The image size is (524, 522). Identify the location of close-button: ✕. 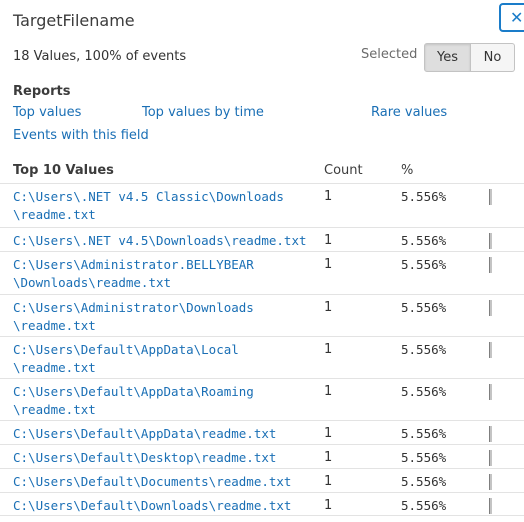
(511, 17).